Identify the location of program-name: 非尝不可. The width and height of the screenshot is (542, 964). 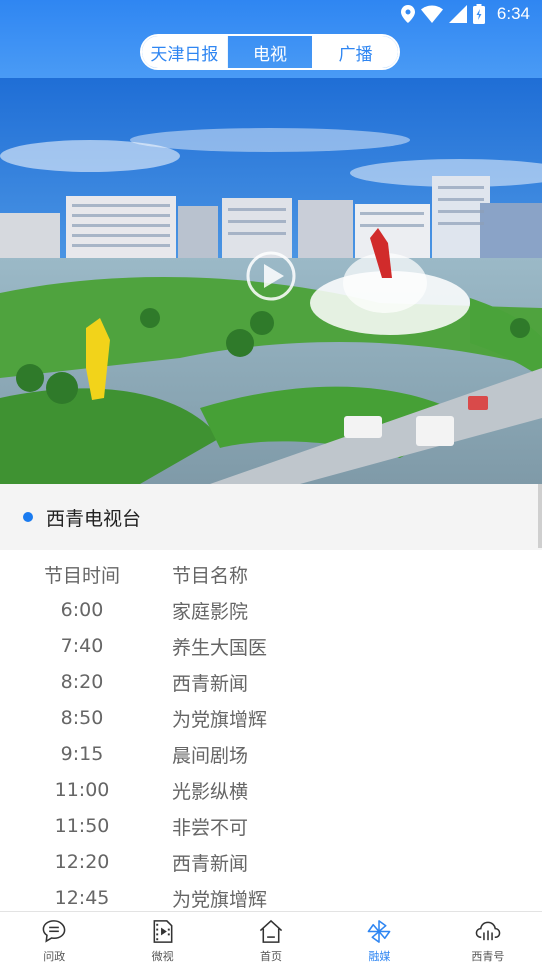
(210, 827).